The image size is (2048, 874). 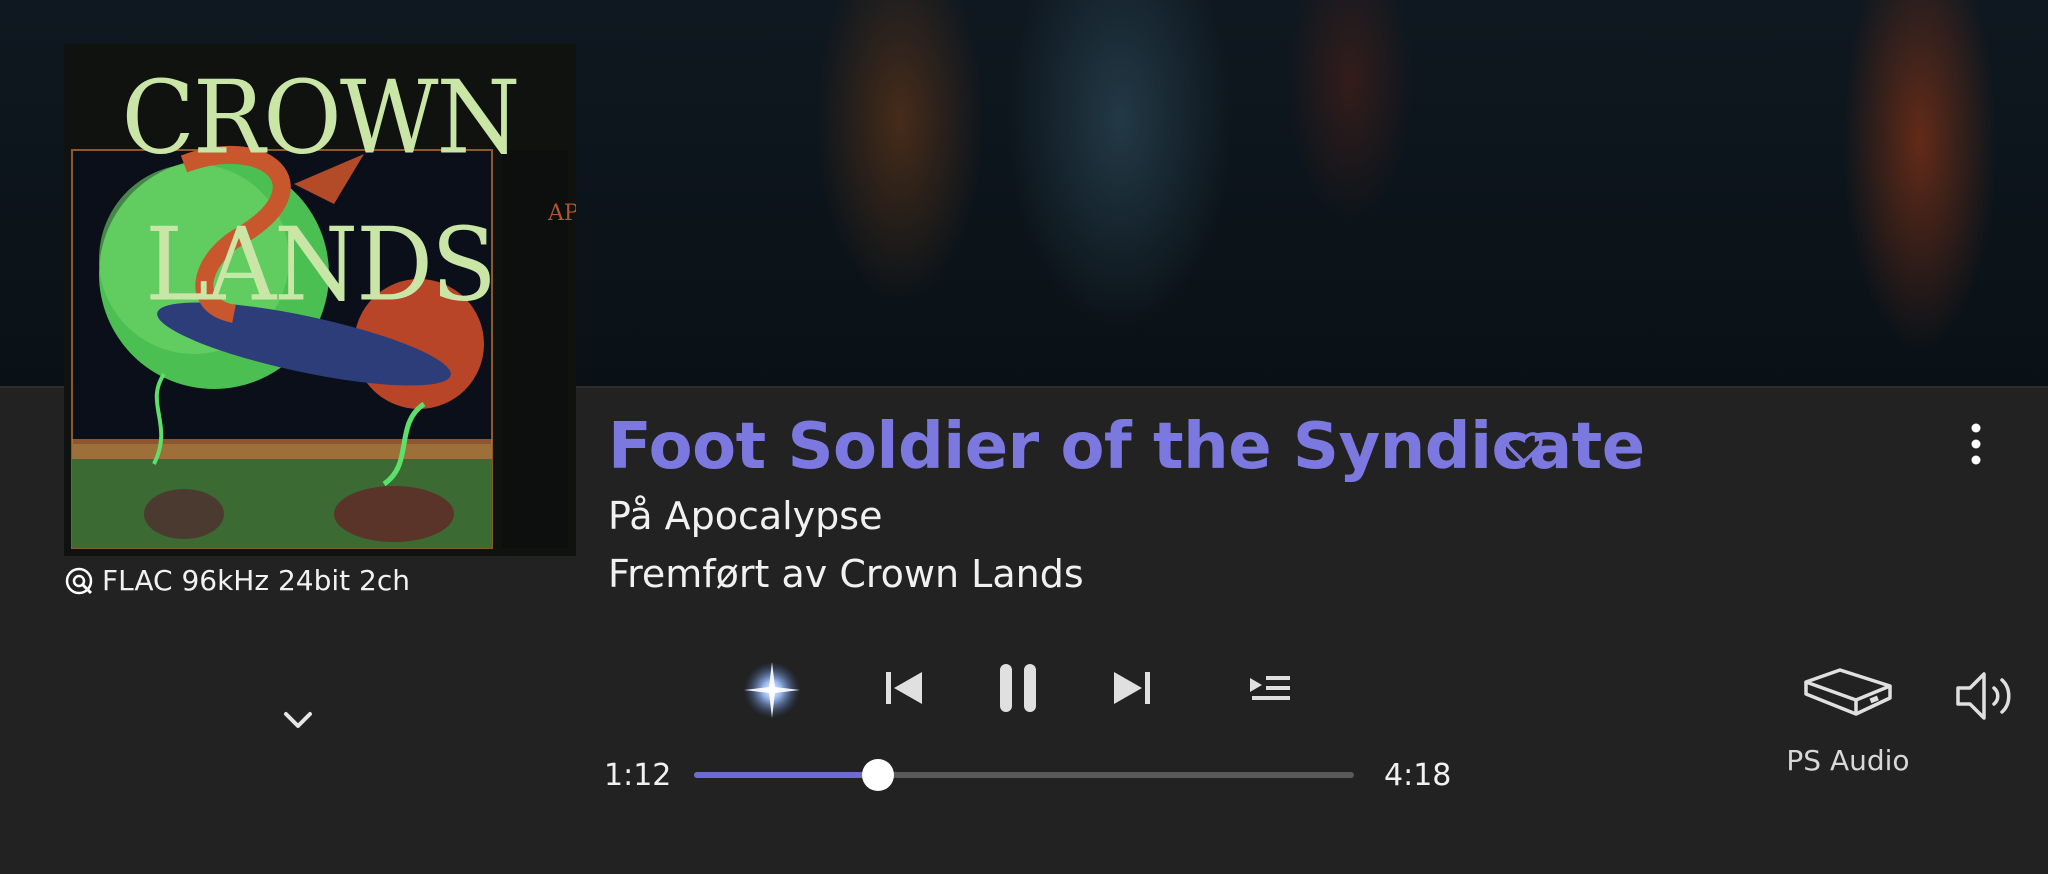 What do you see at coordinates (1986, 696) in the screenshot?
I see `volume-icon` at bounding box center [1986, 696].